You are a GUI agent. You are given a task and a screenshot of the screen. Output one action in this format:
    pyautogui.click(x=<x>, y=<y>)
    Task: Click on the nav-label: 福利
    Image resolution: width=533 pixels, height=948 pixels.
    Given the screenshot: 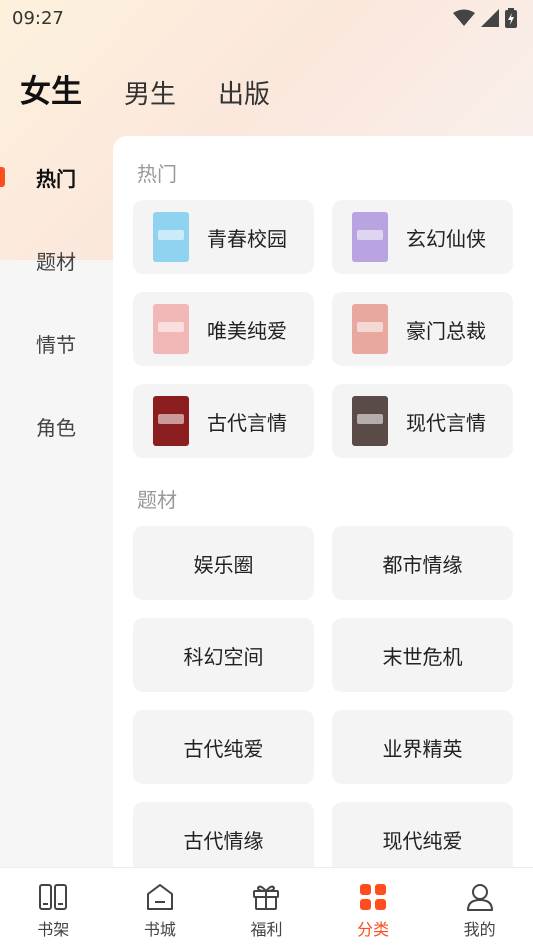 What is the action you would take?
    pyautogui.click(x=266, y=929)
    